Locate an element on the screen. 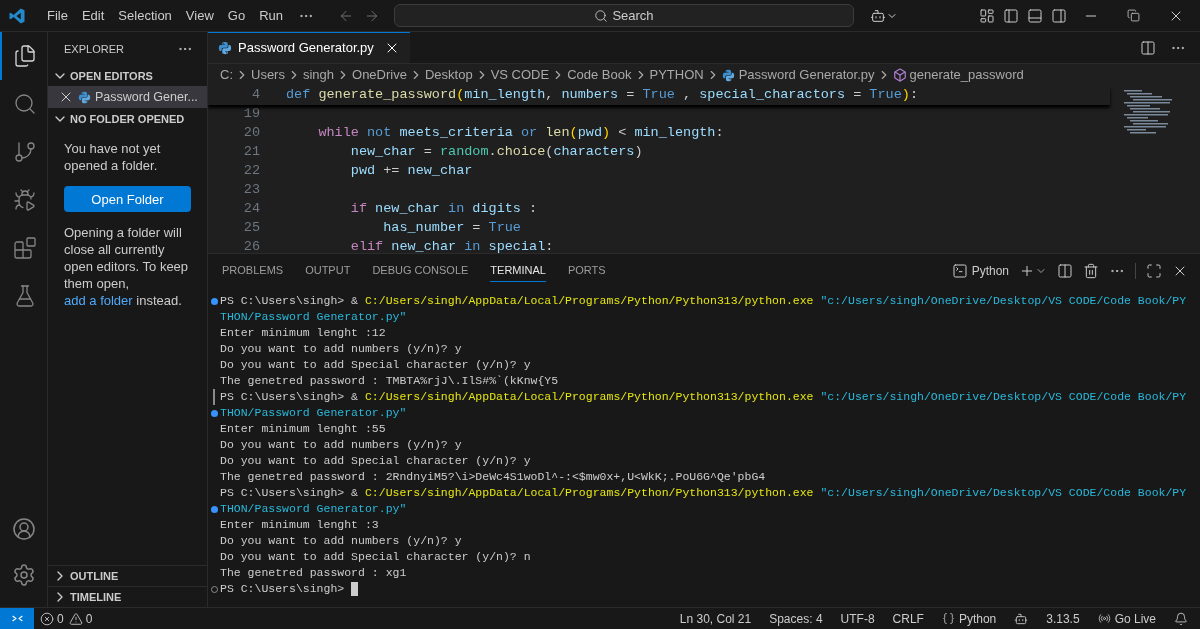 This screenshot has width=1200, height=629. line-number: 21 is located at coordinates (251, 152).